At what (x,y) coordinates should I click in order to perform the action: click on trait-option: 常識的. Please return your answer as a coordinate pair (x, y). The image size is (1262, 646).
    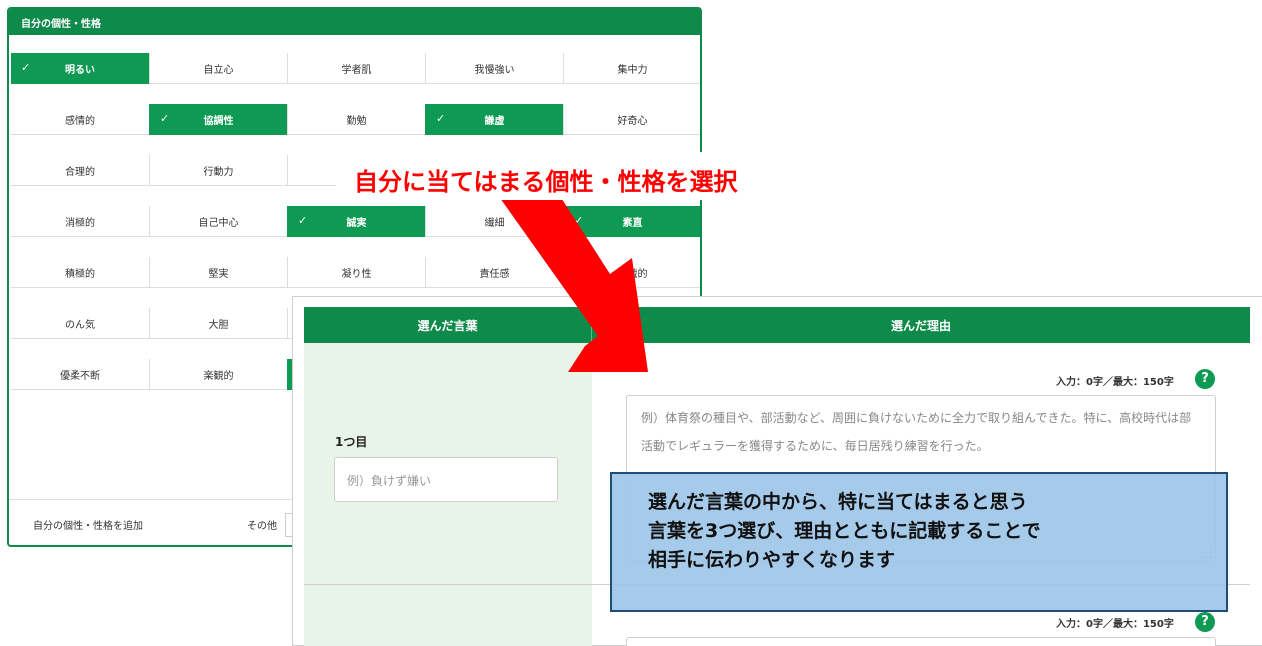
    Looking at the image, I should click on (631, 272).